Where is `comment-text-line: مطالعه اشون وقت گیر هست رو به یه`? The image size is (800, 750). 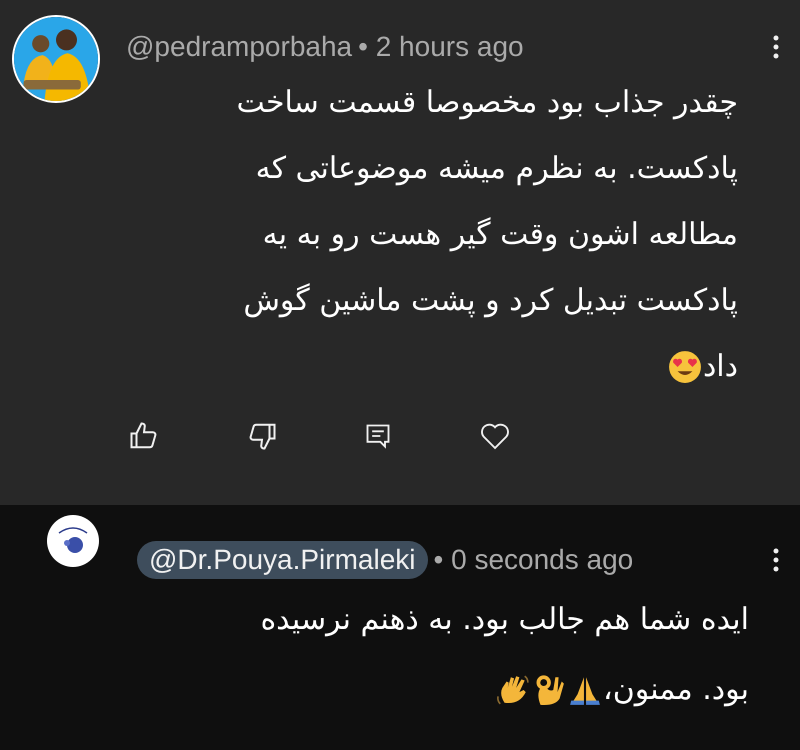
comment-text-line: مطالعه اشون وقت گیر هست رو به یه is located at coordinates (500, 235).